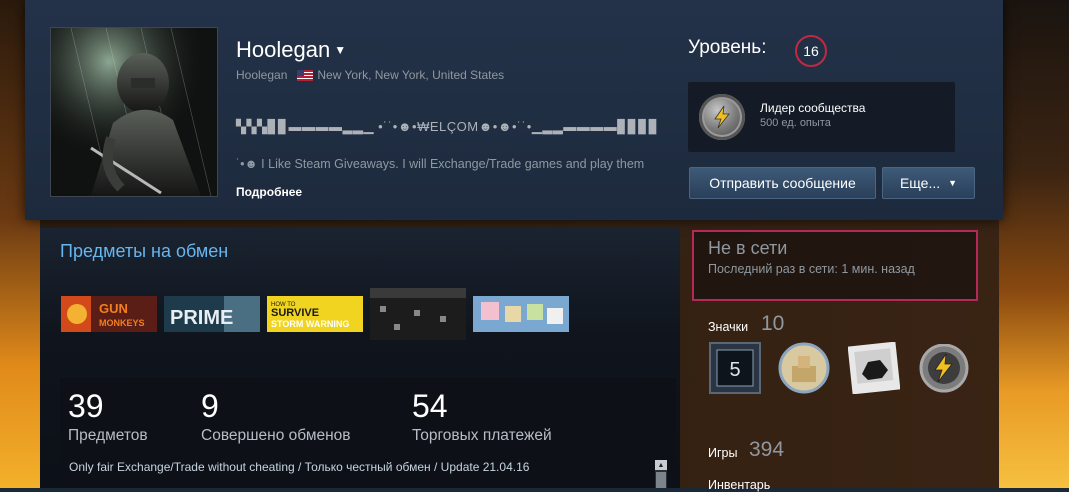  Describe the element at coordinates (728, 327) in the screenshot. I see `badges-link: Значки` at that location.